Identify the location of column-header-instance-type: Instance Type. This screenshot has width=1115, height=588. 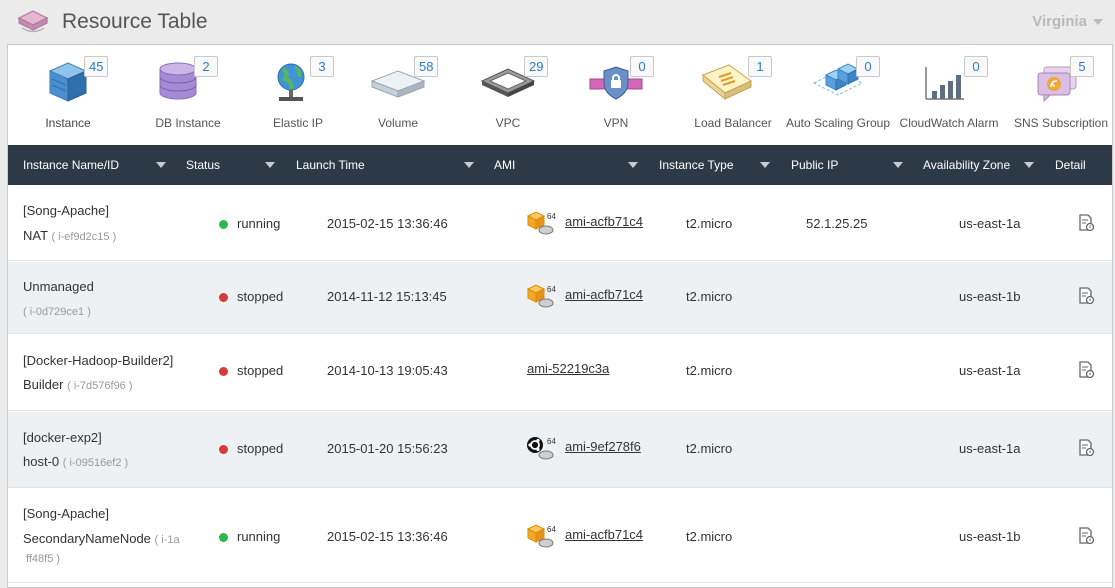
(696, 165).